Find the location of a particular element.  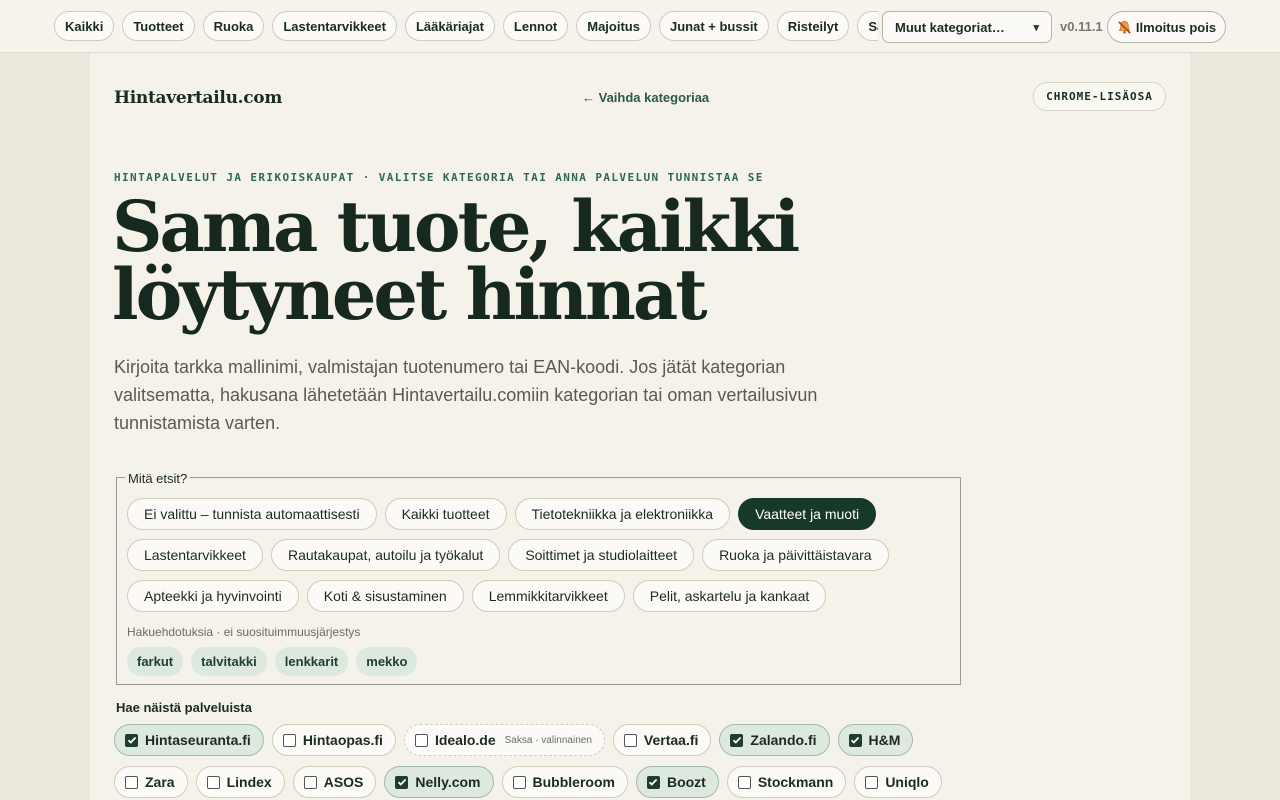

service-label: ASOS is located at coordinates (343, 782).